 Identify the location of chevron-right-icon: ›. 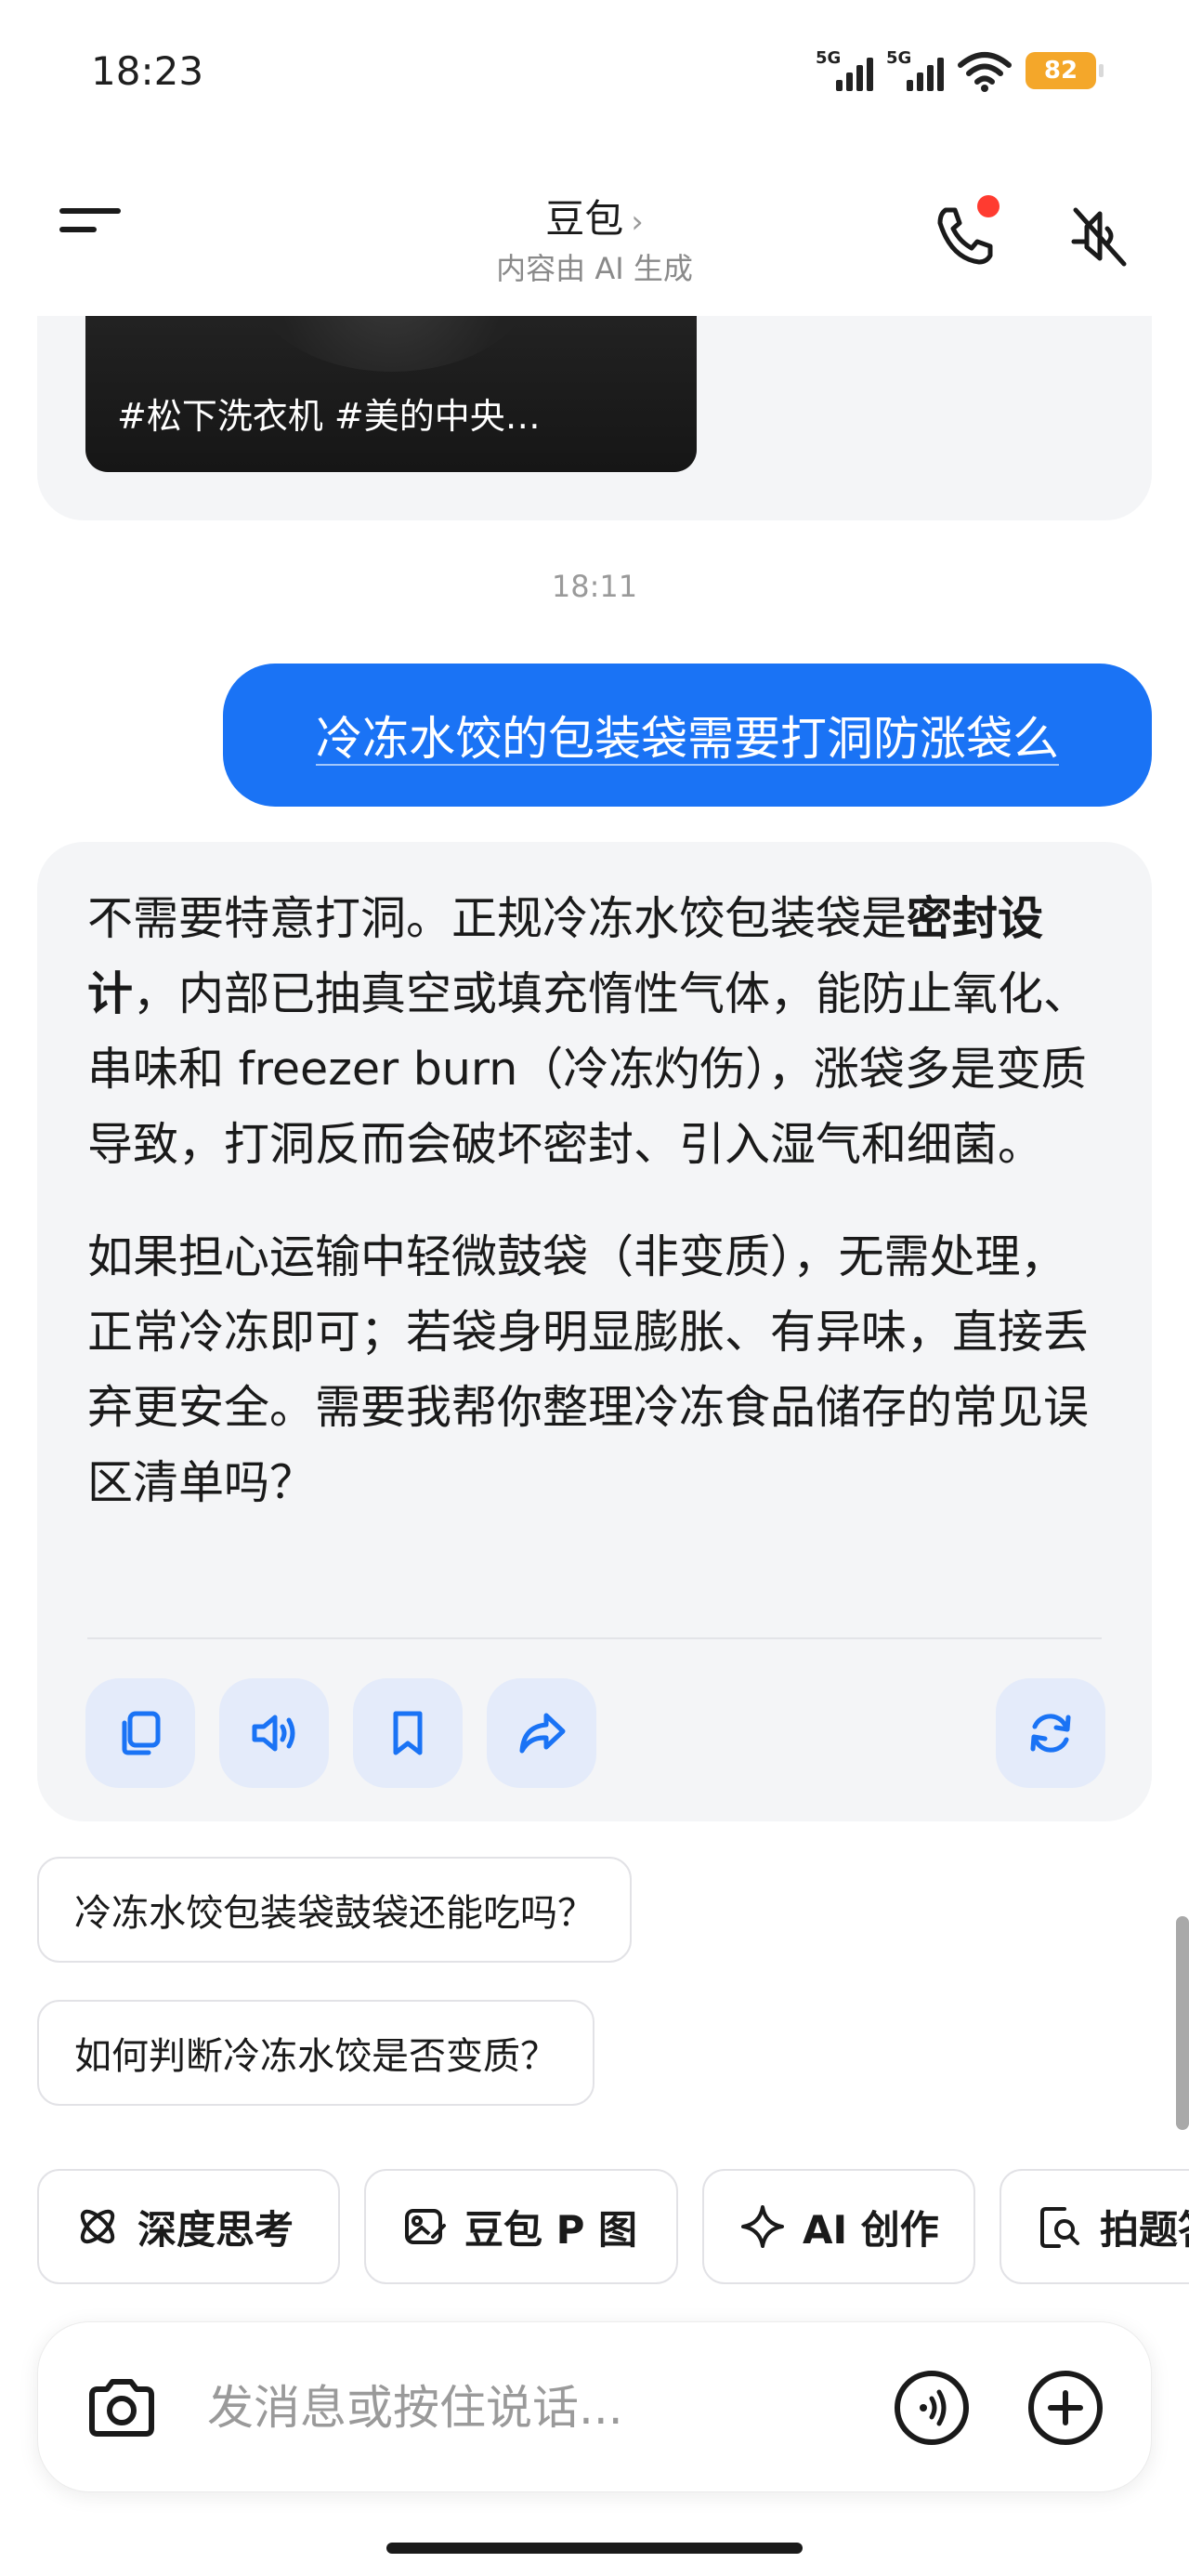
(637, 222).